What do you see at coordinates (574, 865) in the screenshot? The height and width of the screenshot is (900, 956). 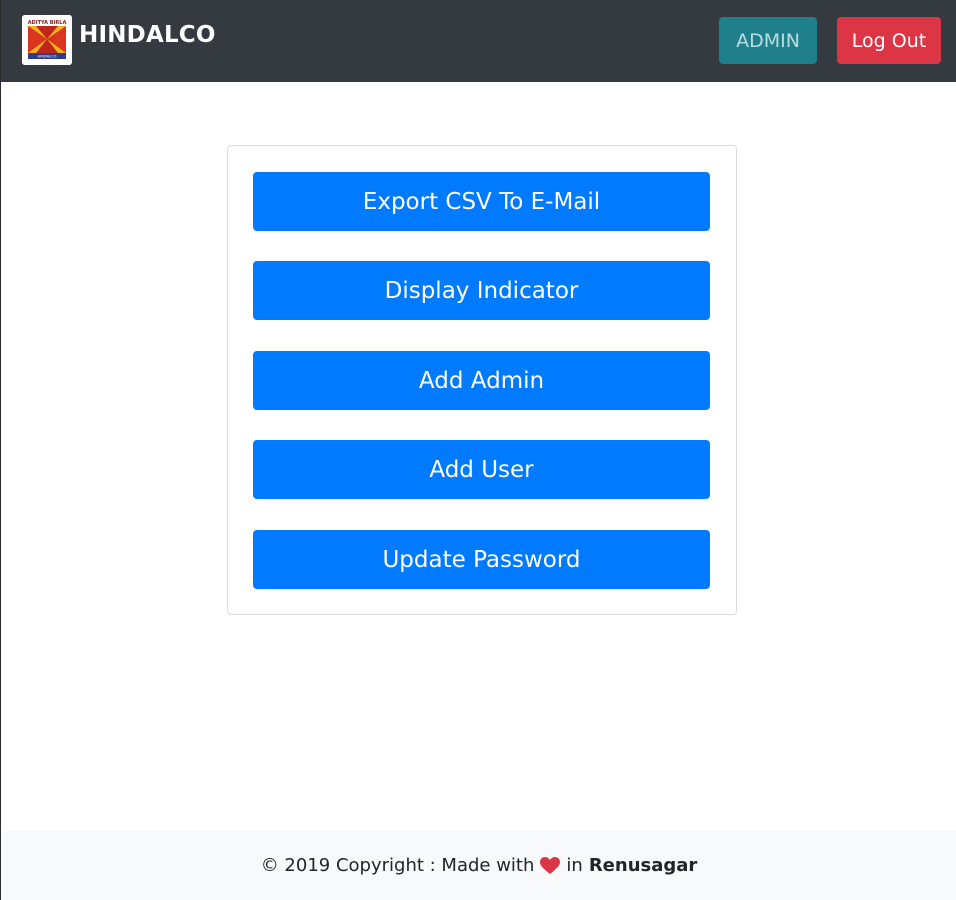 I see `footer-in-text: in` at bounding box center [574, 865].